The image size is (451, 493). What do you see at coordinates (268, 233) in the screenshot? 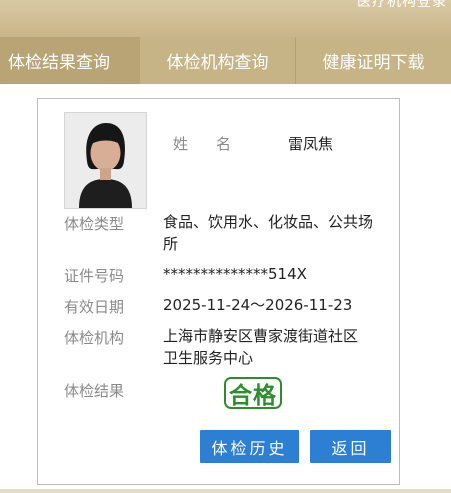
I see `exam-type-value: 食品、饮用水、化妆品、公共场所` at bounding box center [268, 233].